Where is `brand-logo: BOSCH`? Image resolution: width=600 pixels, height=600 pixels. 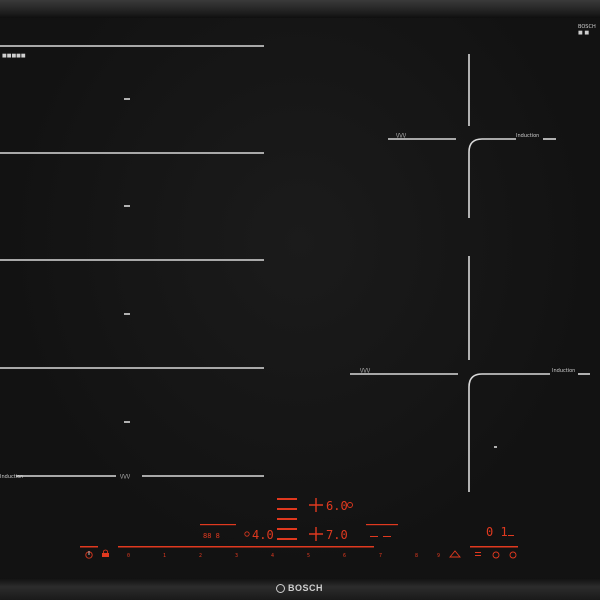
brand-logo: BOSCH is located at coordinates (306, 588).